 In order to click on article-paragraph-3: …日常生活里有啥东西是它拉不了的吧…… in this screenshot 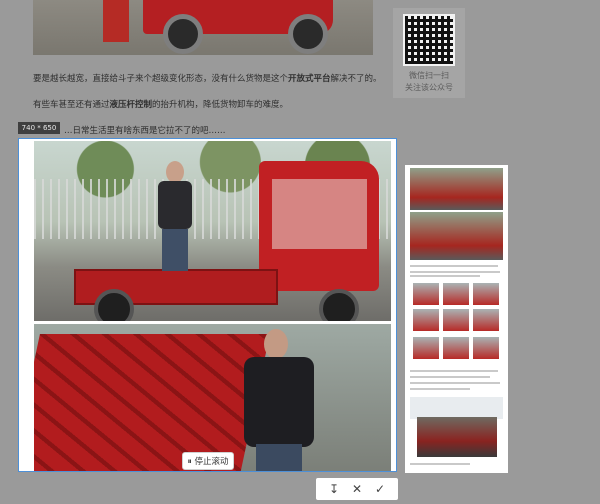, I will do `click(145, 131)`.